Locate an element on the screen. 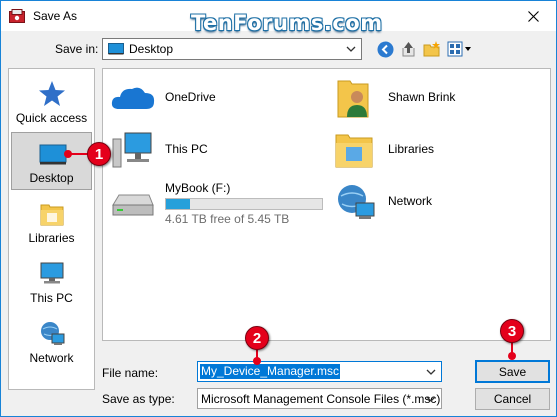 The image size is (557, 417). up-folder-button is located at coordinates (409, 49).